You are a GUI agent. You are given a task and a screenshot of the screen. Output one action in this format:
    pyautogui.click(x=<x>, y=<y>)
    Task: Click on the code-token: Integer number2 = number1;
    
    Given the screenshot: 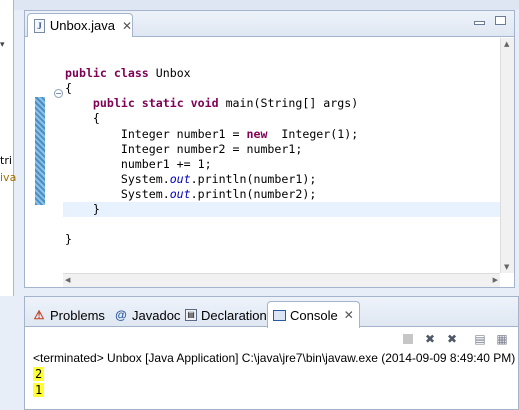 What is the action you would take?
    pyautogui.click(x=184, y=149)
    